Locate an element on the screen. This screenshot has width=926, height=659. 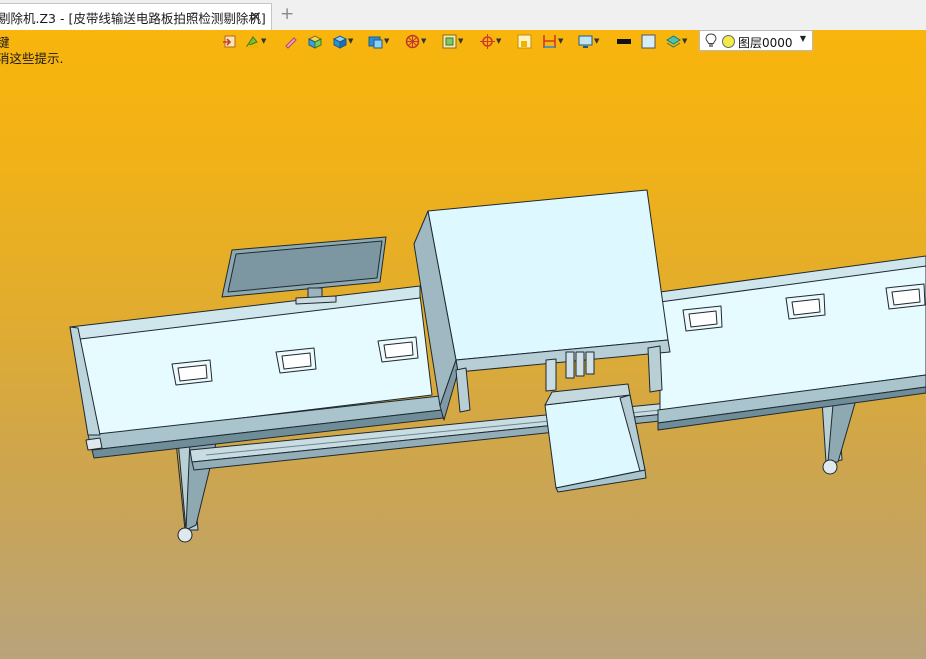
document-tab-bar: 剔除机.Z3 - [皮带线输送电路板拍照检测剔除机] ✕ + is located at coordinates (463, 15).